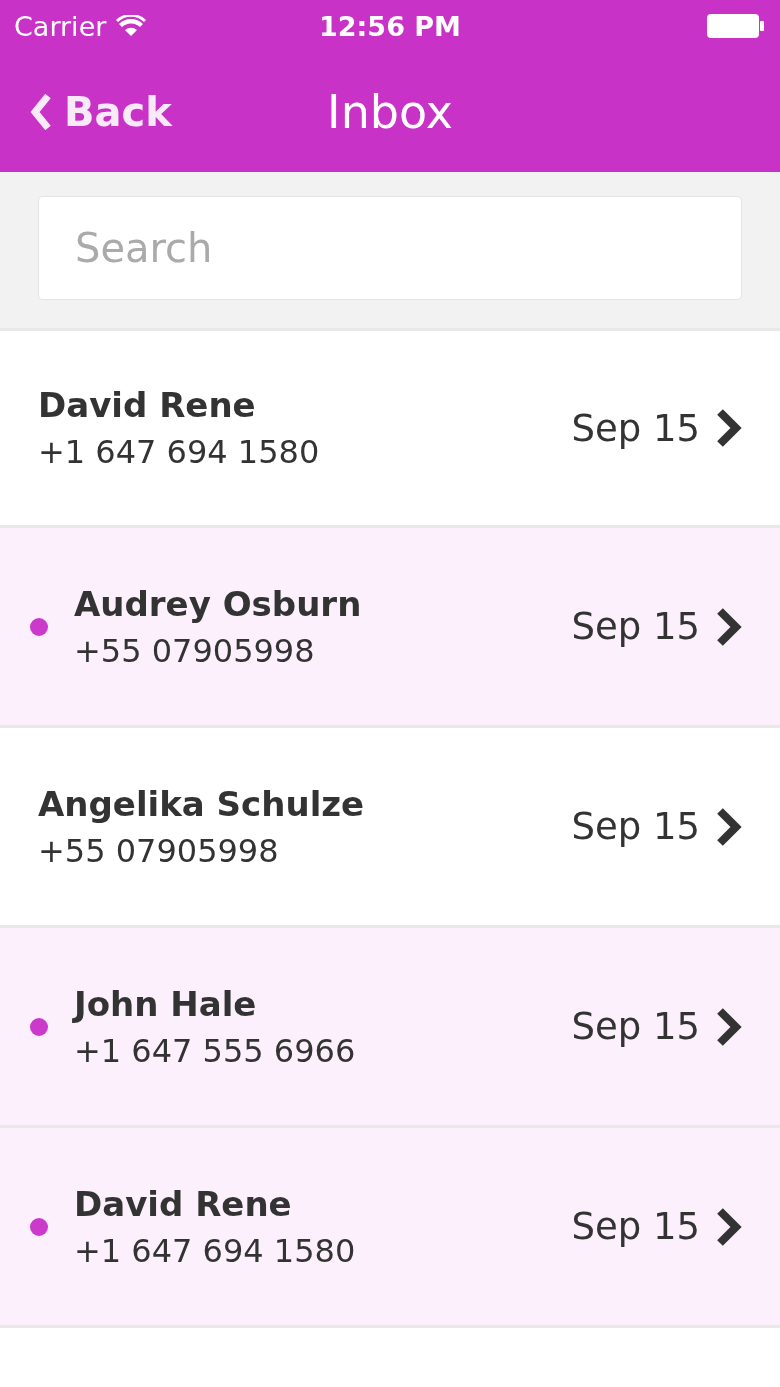  Describe the element at coordinates (166, 1003) in the screenshot. I see `contact-name: John Hale` at that location.